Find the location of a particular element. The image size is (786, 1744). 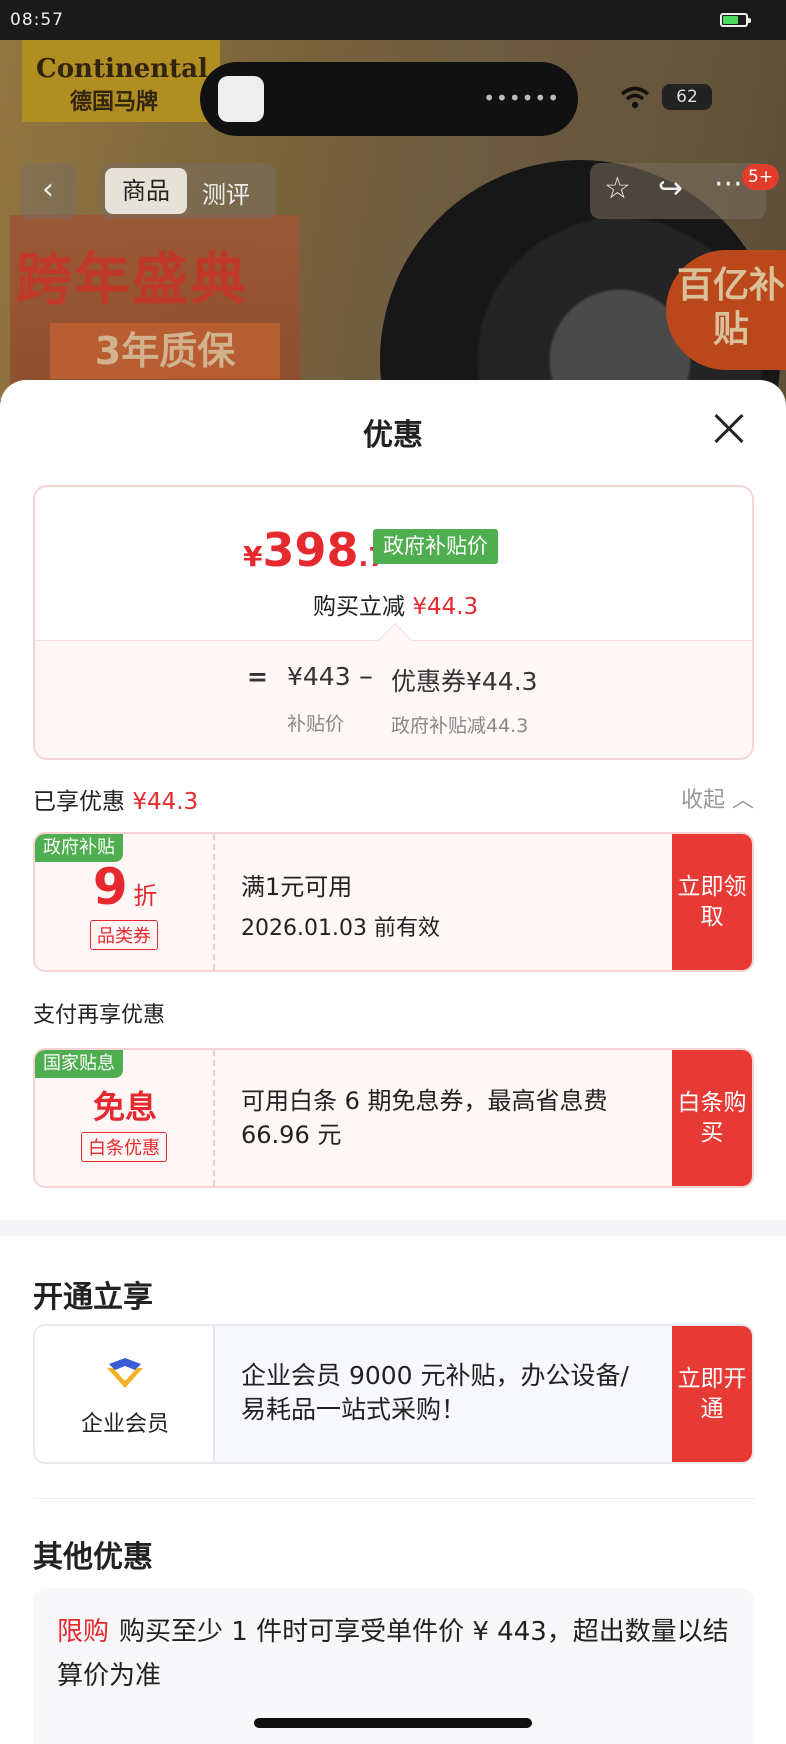

wifi-icon is located at coordinates (635, 100).